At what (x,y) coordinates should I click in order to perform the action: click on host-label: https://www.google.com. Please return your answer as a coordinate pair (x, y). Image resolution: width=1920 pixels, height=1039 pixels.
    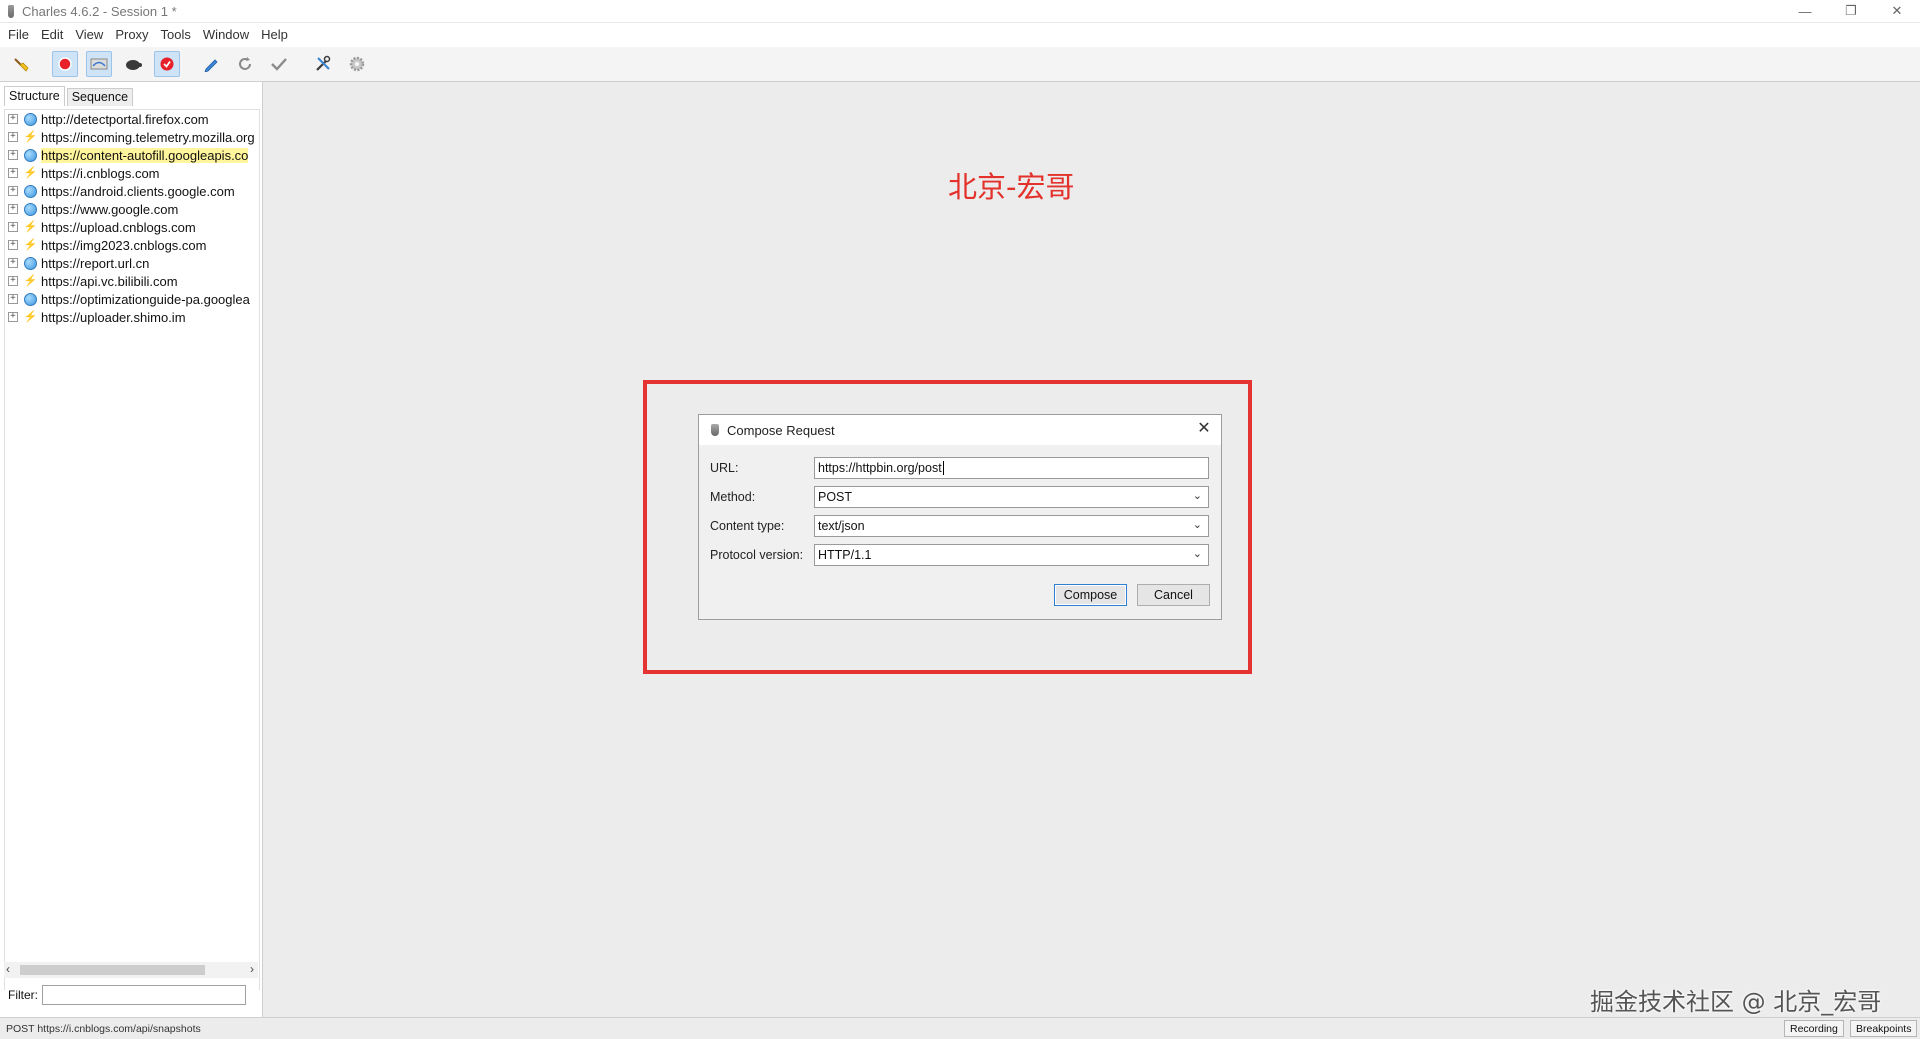
    Looking at the image, I should click on (110, 209).